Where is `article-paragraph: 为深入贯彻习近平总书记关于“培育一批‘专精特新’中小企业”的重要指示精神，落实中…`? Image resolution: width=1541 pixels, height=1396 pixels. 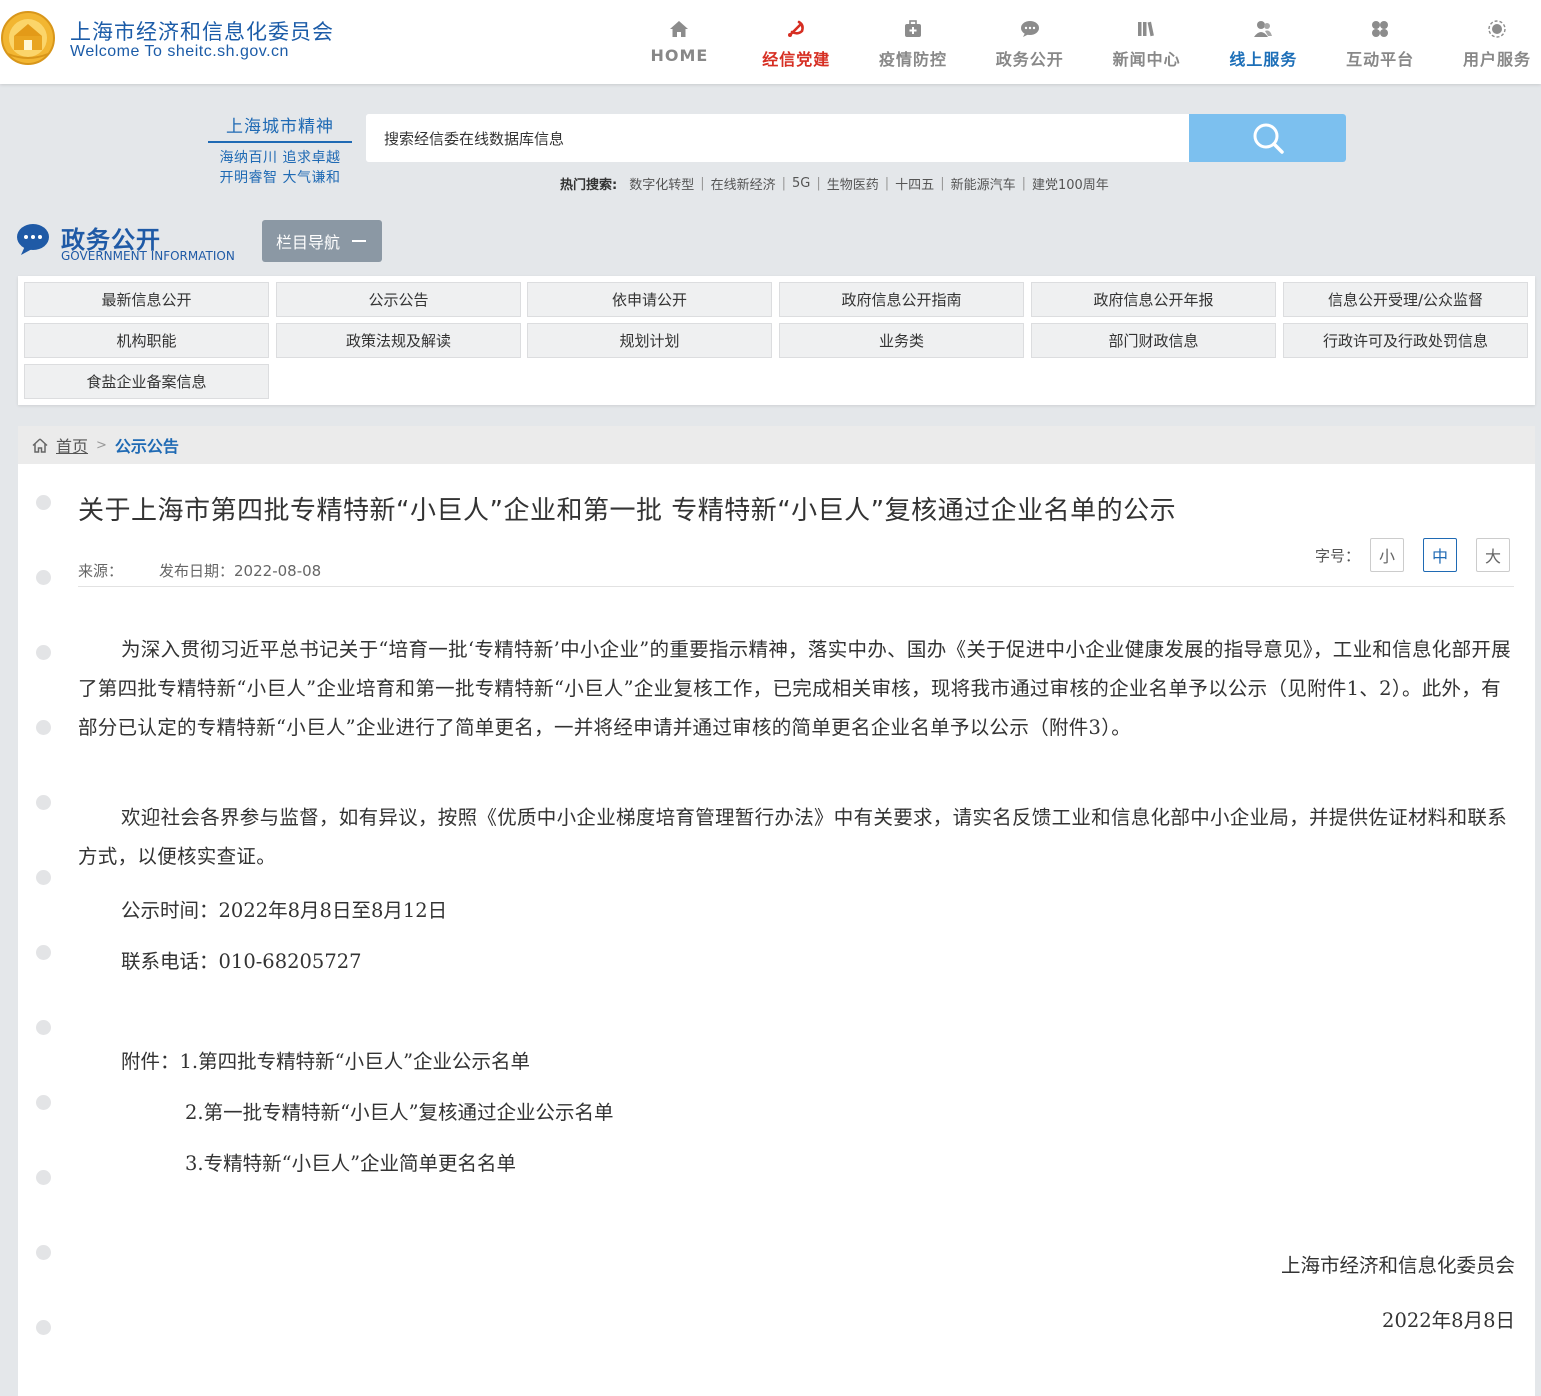 article-paragraph: 为深入贯彻习近平总书记关于“培育一批‘专精特新’中小企业”的重要指示精神，落实中… is located at coordinates (794, 688).